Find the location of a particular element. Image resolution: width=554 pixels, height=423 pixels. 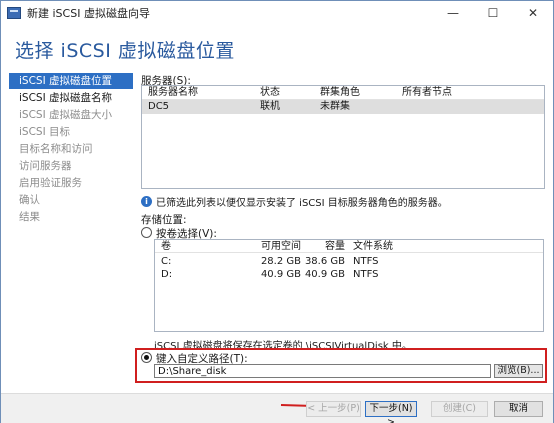

table-row: DC5 联机 未群集 is located at coordinates (343, 107).